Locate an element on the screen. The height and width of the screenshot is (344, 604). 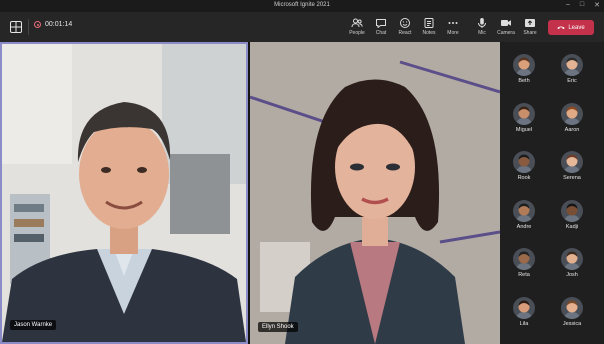
react-button: React is located at coordinates (405, 25).